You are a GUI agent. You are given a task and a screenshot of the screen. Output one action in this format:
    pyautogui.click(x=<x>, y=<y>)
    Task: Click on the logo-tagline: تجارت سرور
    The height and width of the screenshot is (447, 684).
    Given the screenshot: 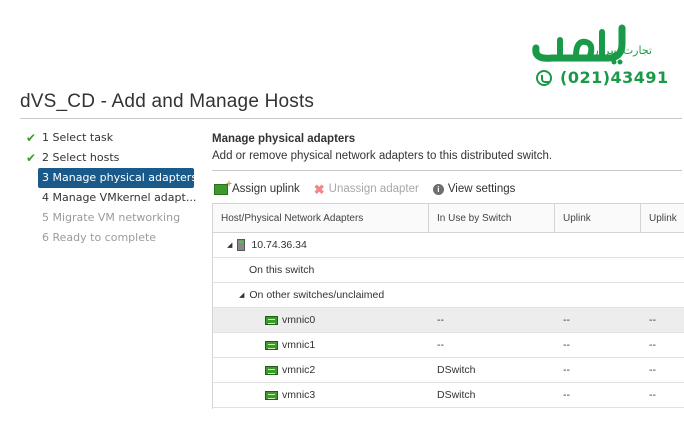 What is the action you would take?
    pyautogui.click(x=622, y=50)
    